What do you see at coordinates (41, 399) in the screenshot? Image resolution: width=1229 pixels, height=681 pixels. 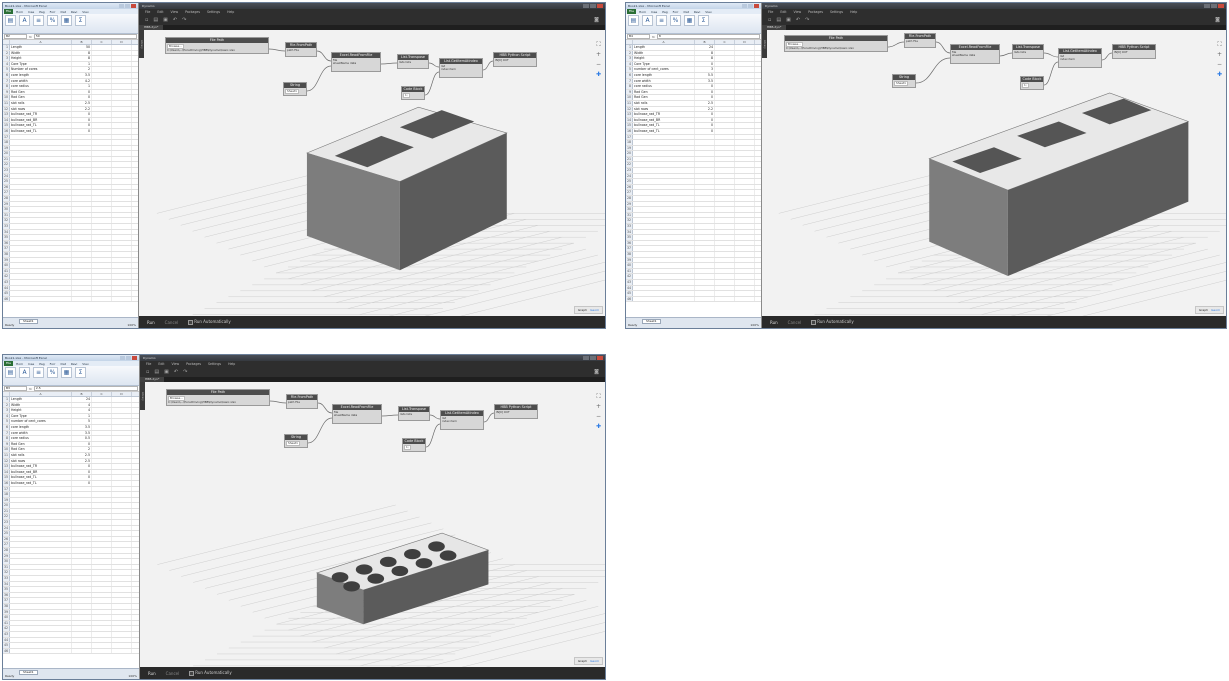 I see `cell-name: Length` at bounding box center [41, 399].